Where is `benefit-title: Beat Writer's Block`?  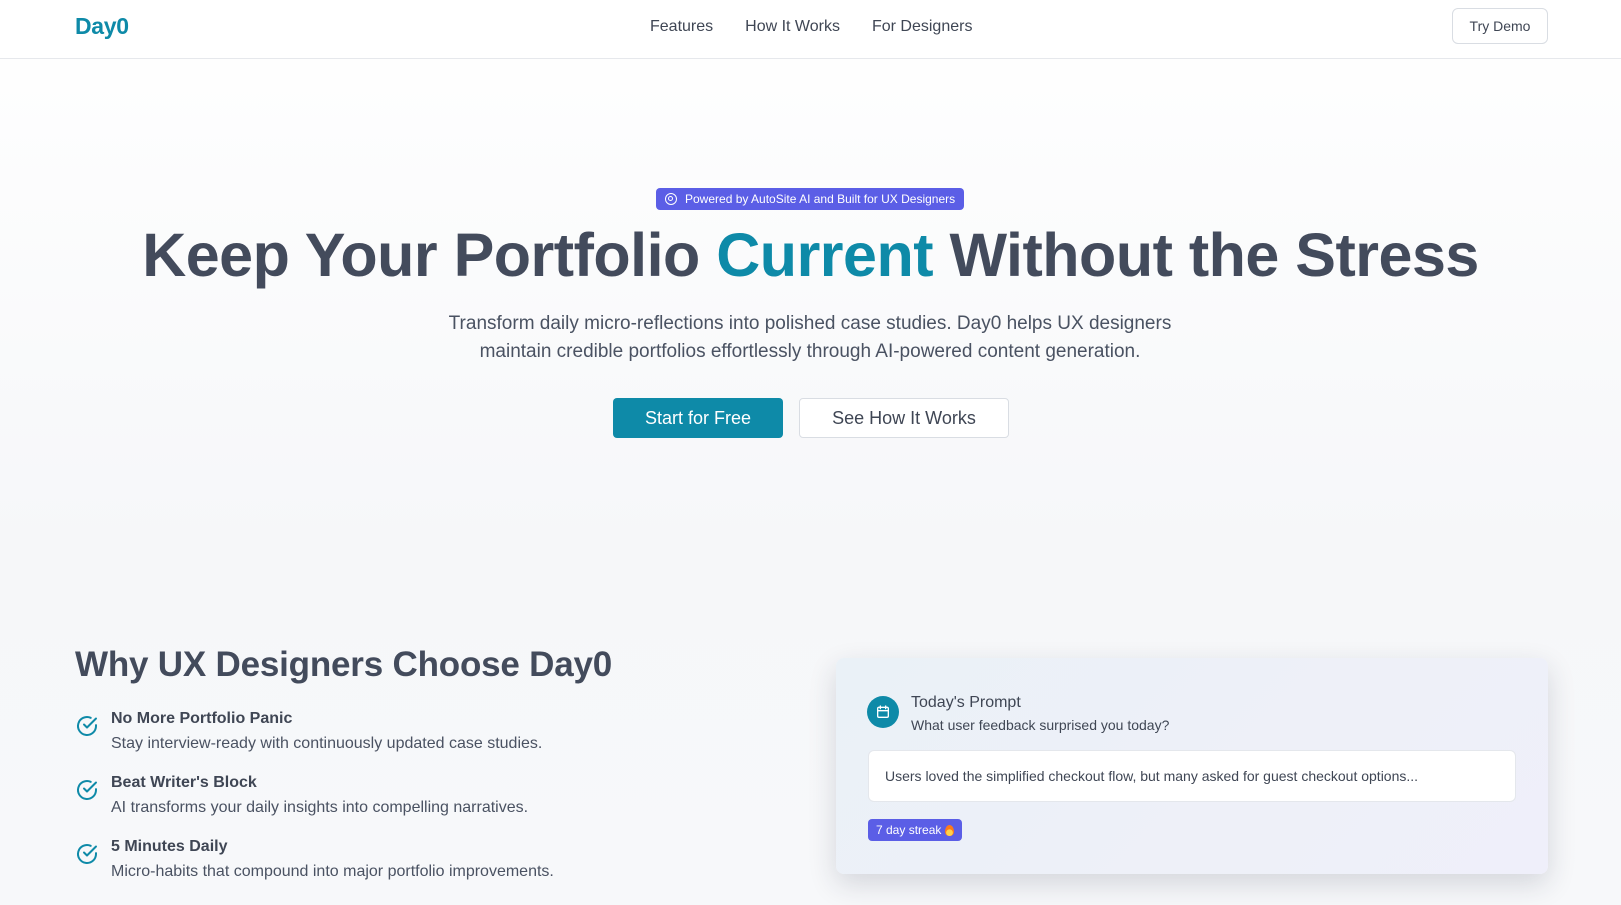
benefit-title: Beat Writer's Block is located at coordinates (184, 782).